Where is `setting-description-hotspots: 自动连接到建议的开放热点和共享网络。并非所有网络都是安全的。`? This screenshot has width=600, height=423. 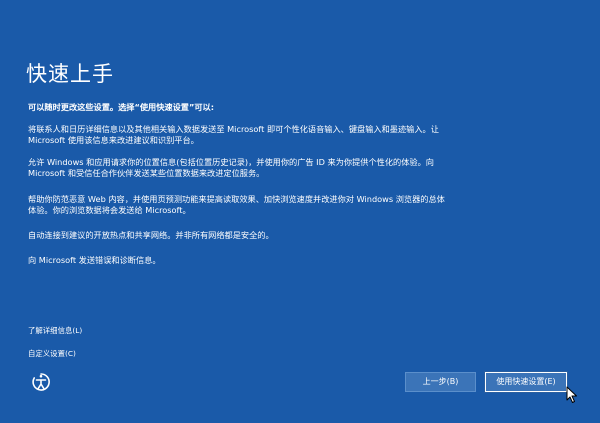 setting-description-hotspots: 自动连接到建议的开放热点和共享网络。并非所有网络都是安全的。 is located at coordinates (151, 235).